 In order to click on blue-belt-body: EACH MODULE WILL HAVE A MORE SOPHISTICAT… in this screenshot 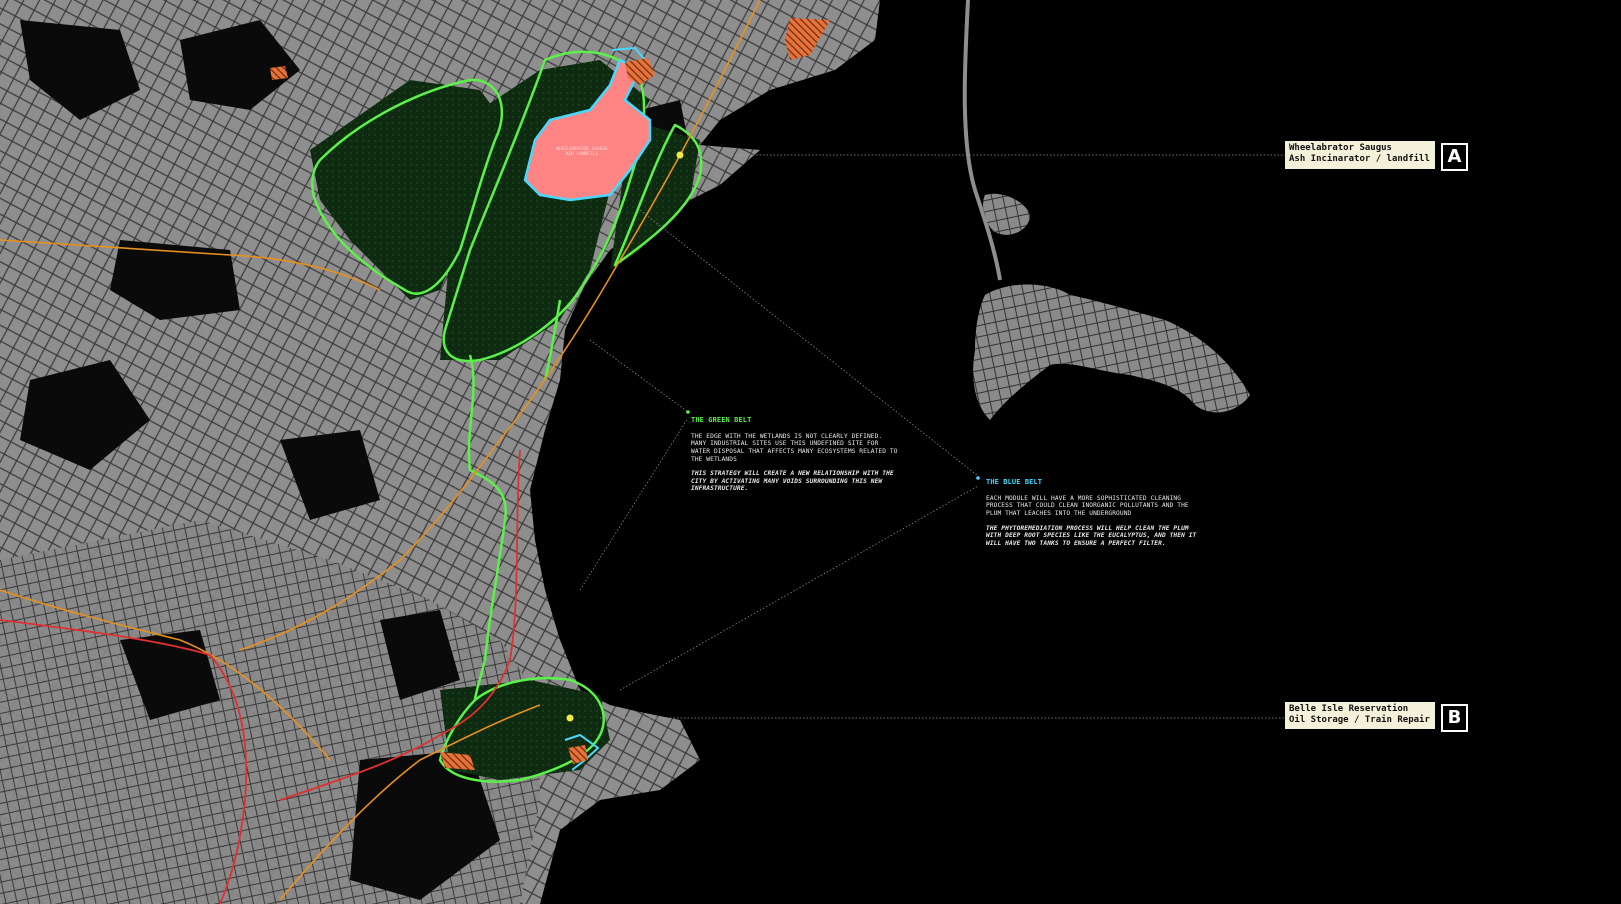, I will do `click(1087, 505)`.